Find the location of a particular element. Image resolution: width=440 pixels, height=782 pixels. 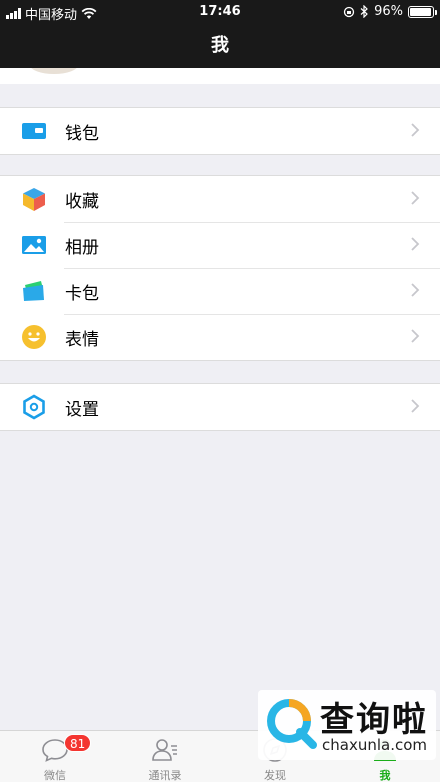

menu-label: 表情 is located at coordinates (82, 339).